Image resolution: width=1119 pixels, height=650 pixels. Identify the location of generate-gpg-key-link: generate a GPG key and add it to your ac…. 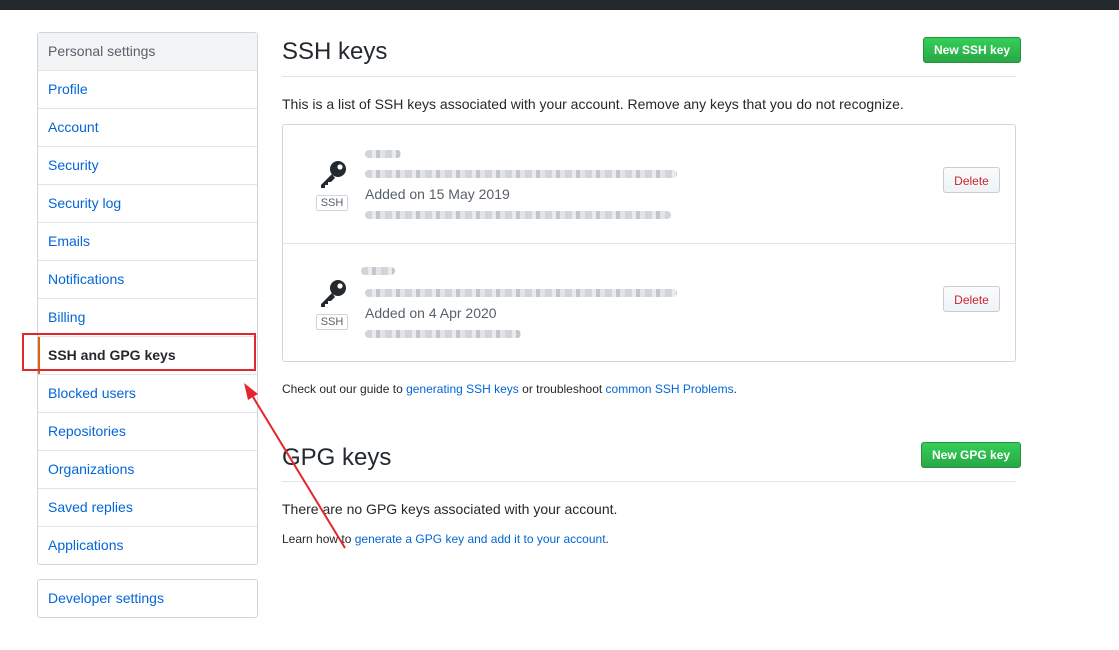
(480, 539).